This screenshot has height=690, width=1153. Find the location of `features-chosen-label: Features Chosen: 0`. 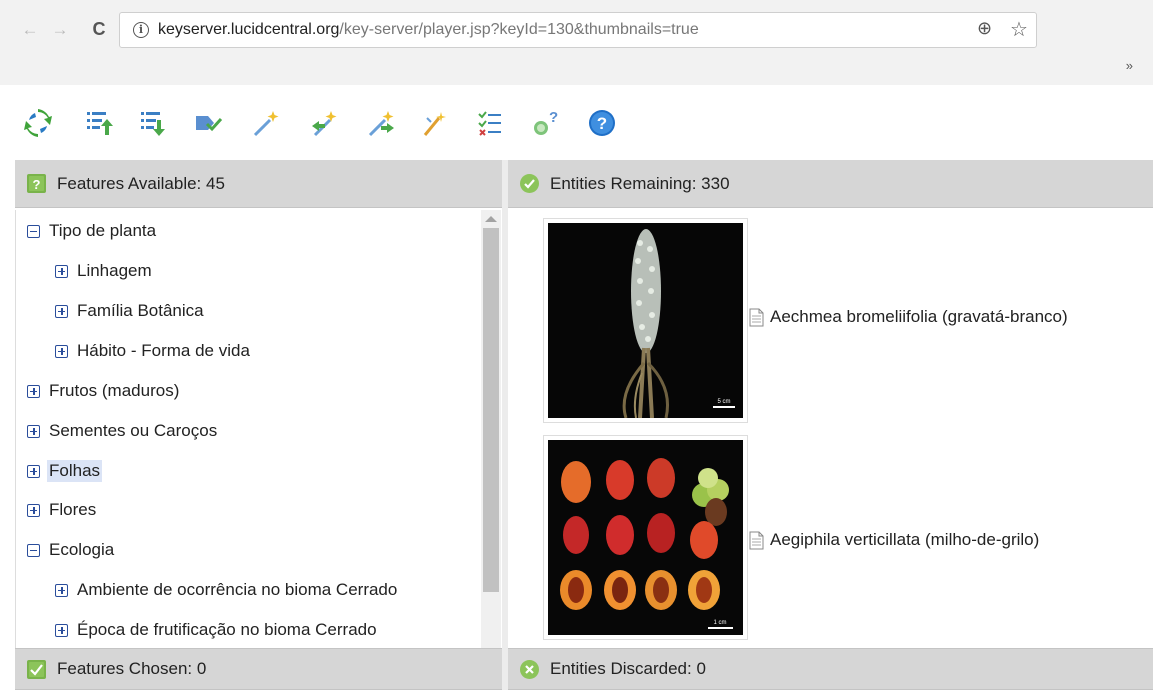

features-chosen-label: Features Chosen: 0 is located at coordinates (132, 668).